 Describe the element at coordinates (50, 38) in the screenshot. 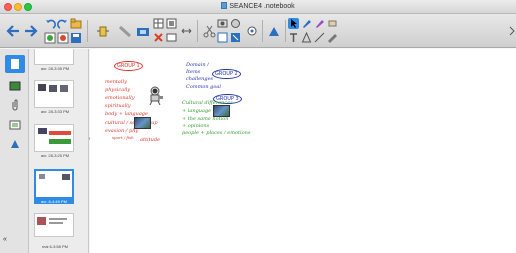

I see `add-page-icon` at that location.